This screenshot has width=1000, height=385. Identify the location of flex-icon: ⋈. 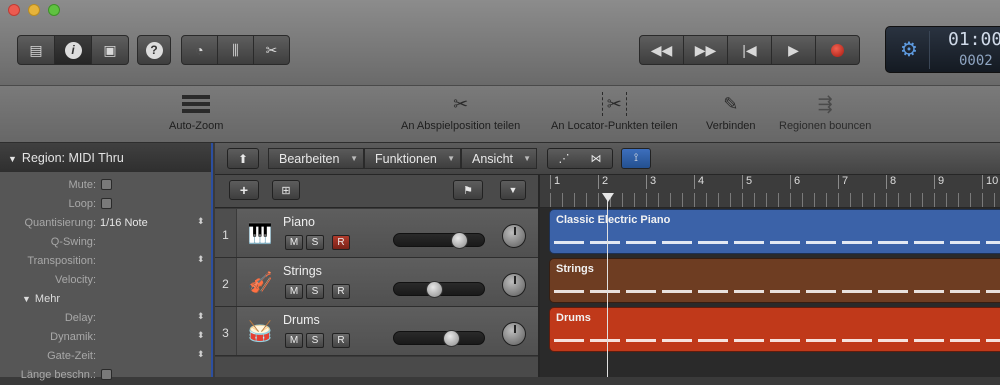
(596, 158).